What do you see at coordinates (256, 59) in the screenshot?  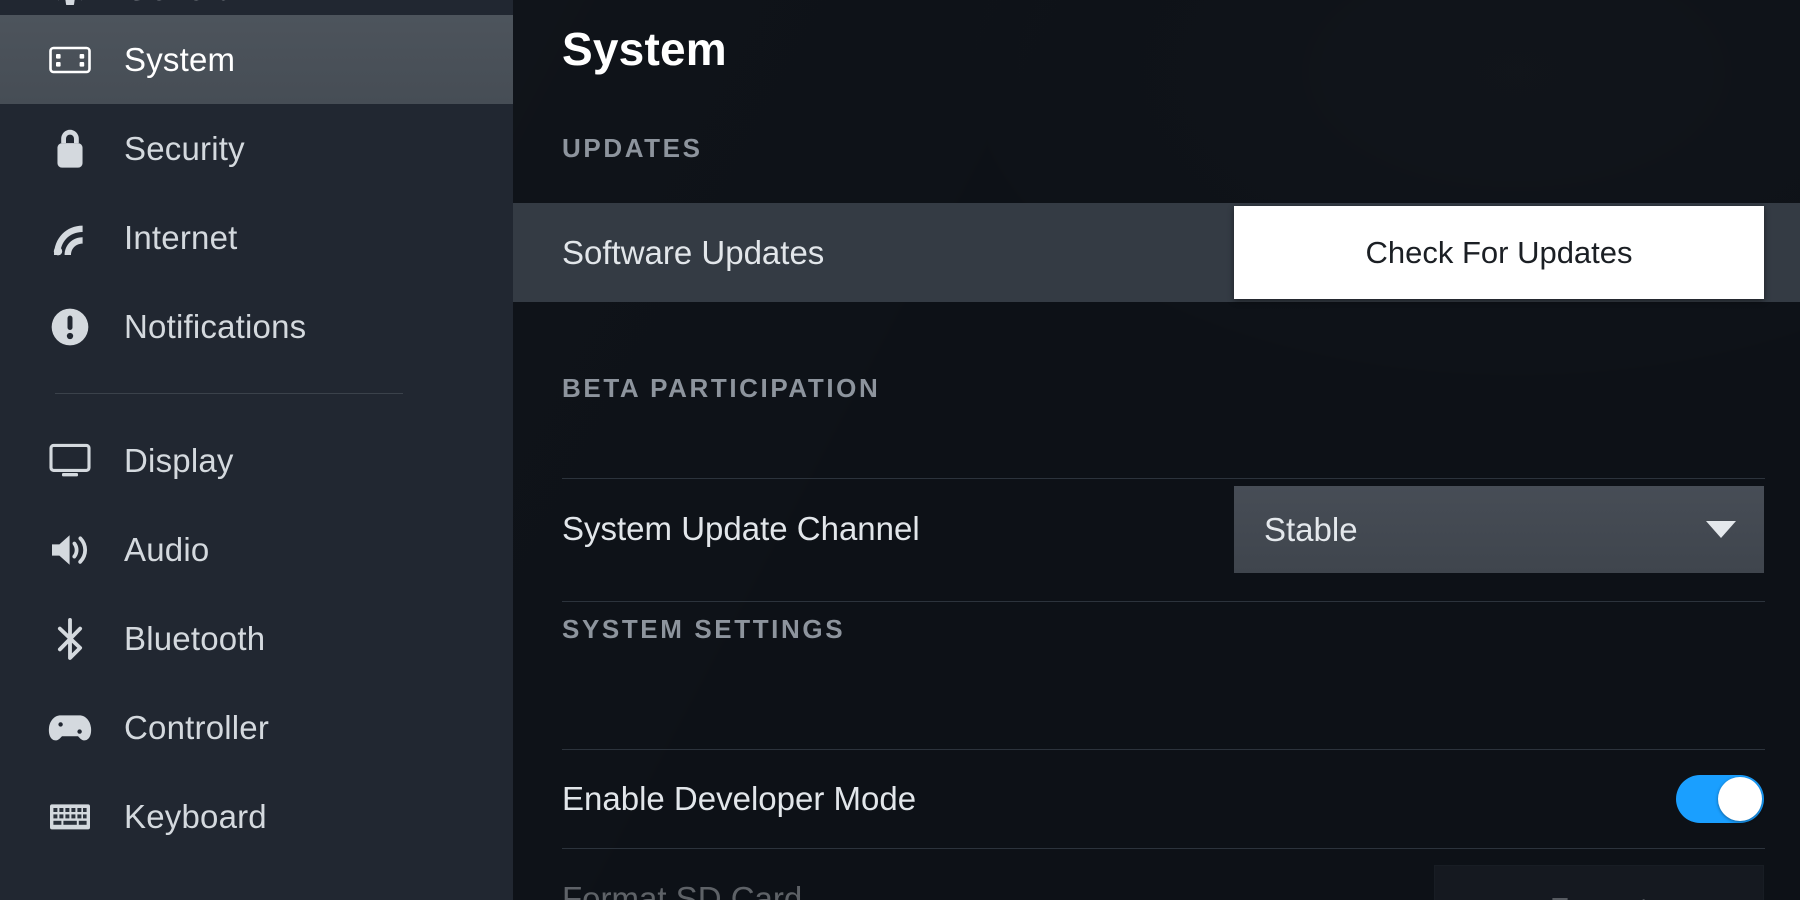 I see `sidebar-item-system: System` at bounding box center [256, 59].